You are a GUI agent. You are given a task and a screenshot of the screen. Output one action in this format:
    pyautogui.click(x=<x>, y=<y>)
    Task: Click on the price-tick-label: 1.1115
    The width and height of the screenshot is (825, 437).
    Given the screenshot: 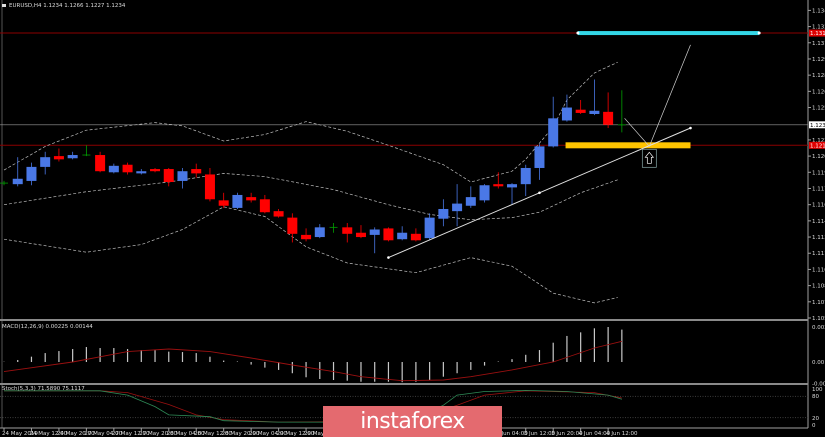 What is the action you would take?
    pyautogui.click(x=818, y=254)
    